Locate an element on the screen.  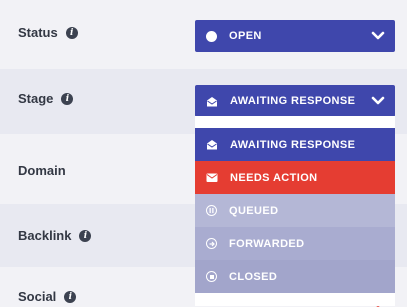
circle-icon is located at coordinates (211, 36).